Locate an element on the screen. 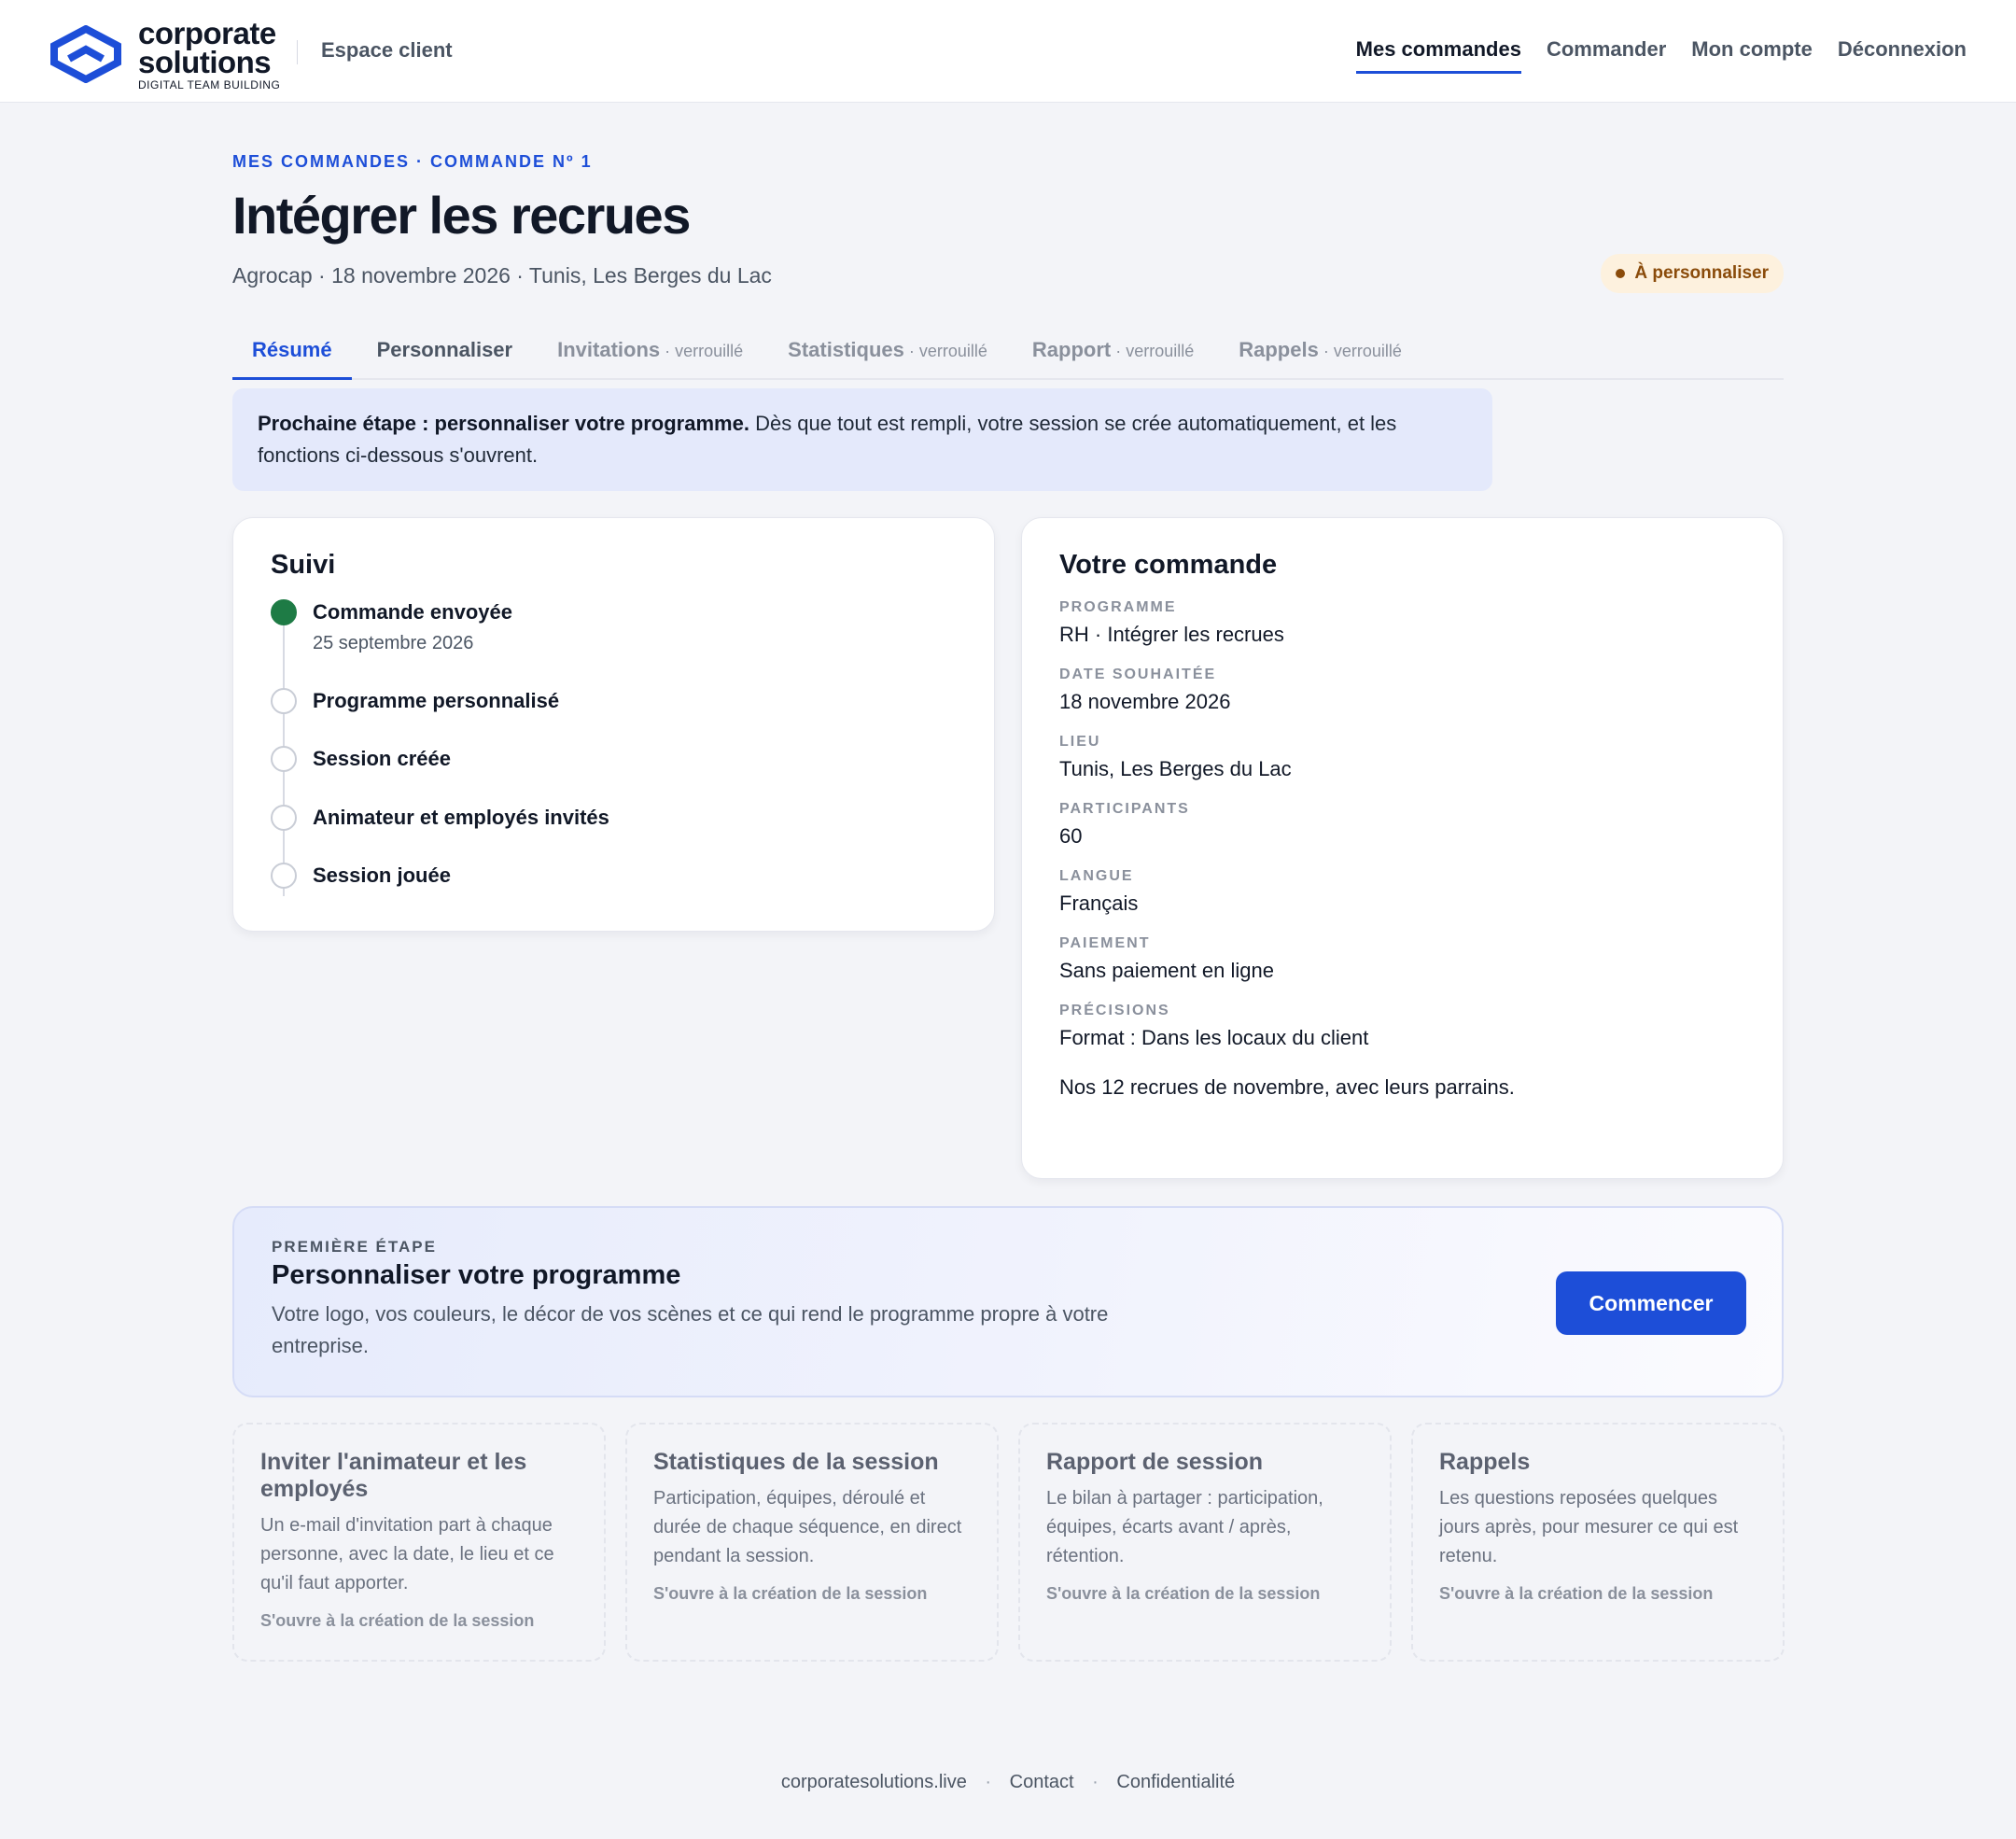 Image resolution: width=2016 pixels, height=1839 pixels. tab-rapport: Rapport · verrouillé is located at coordinates (1113, 351).